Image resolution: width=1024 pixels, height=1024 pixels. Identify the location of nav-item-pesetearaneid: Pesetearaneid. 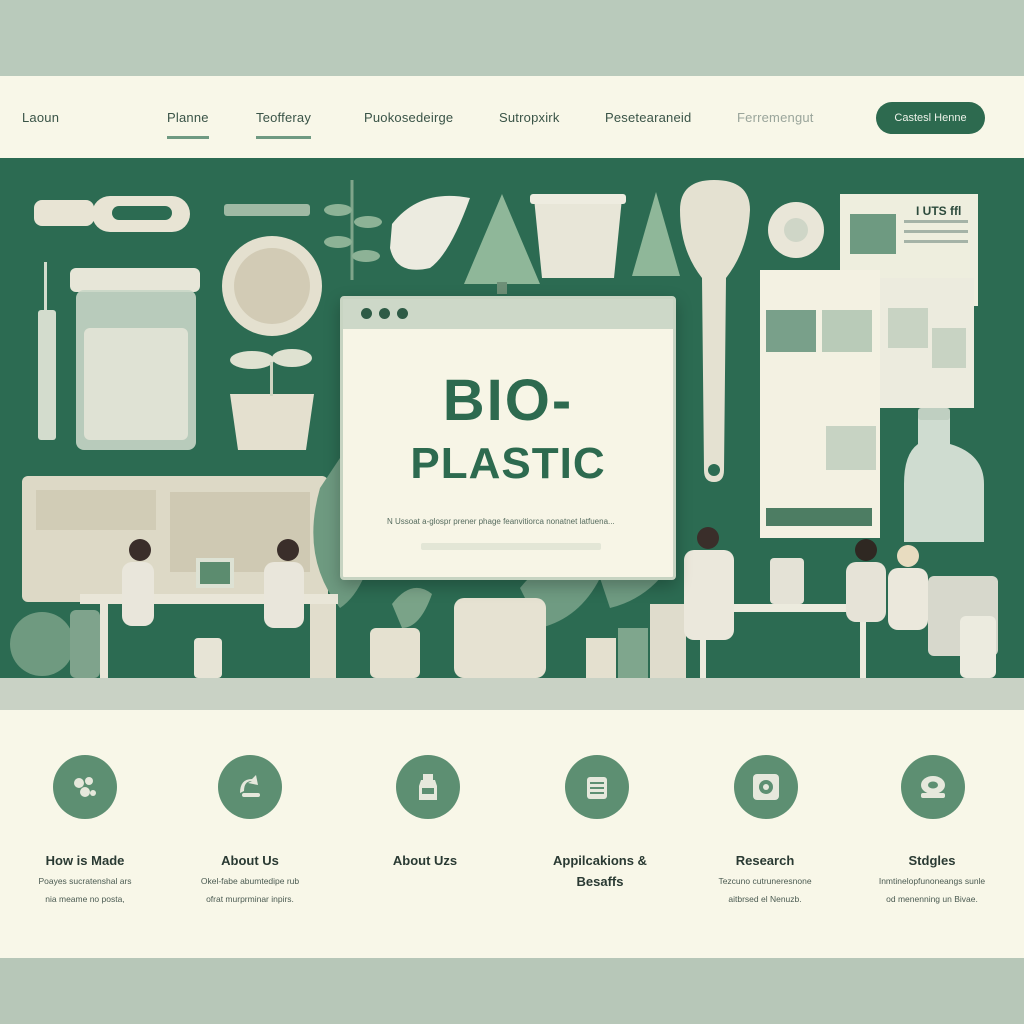
(648, 117).